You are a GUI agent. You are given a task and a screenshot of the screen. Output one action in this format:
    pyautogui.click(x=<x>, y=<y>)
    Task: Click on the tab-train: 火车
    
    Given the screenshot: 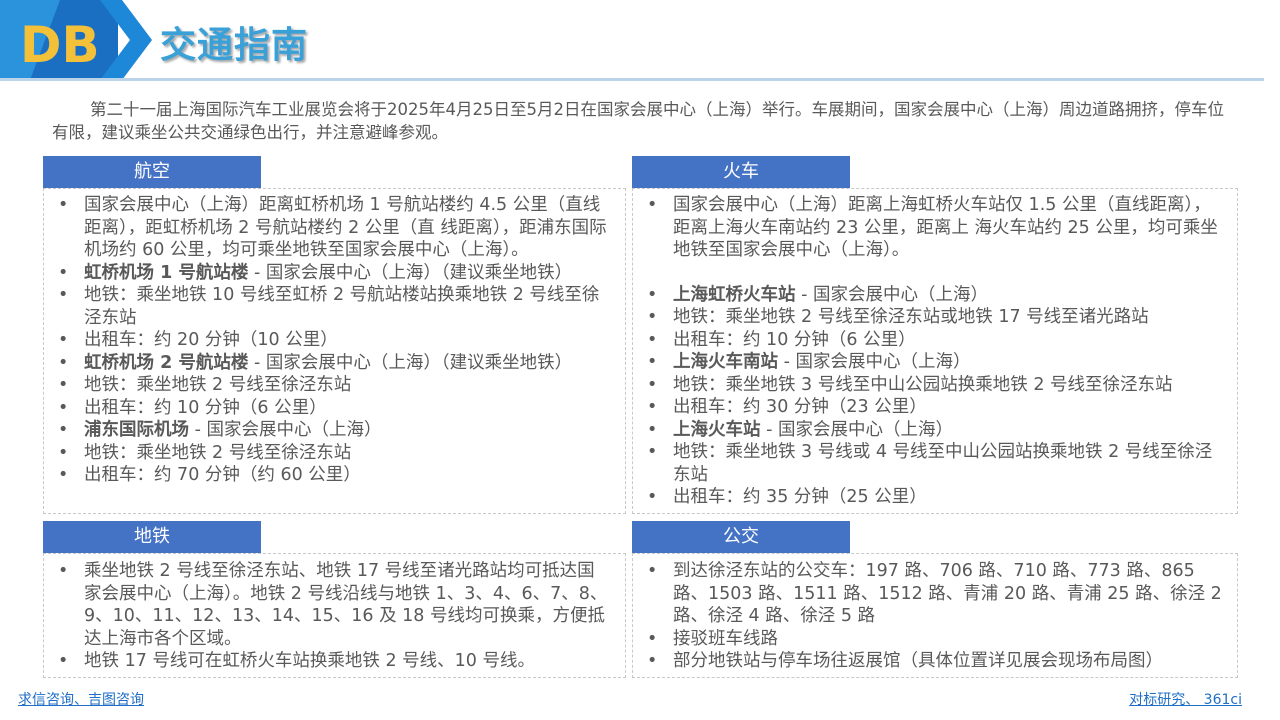 What is the action you would take?
    pyautogui.click(x=741, y=172)
    